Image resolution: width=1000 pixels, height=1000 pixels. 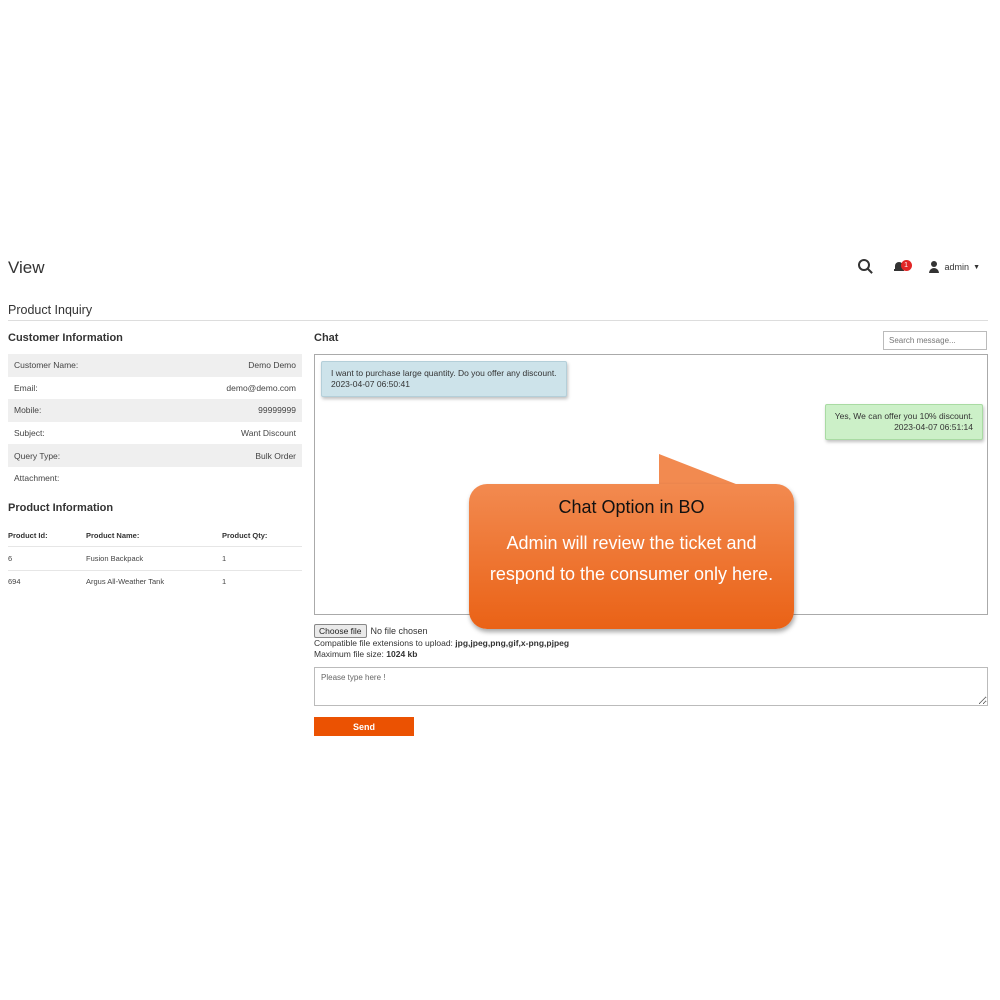 I want to click on info-label: Customer Name:, so click(x=79, y=365).